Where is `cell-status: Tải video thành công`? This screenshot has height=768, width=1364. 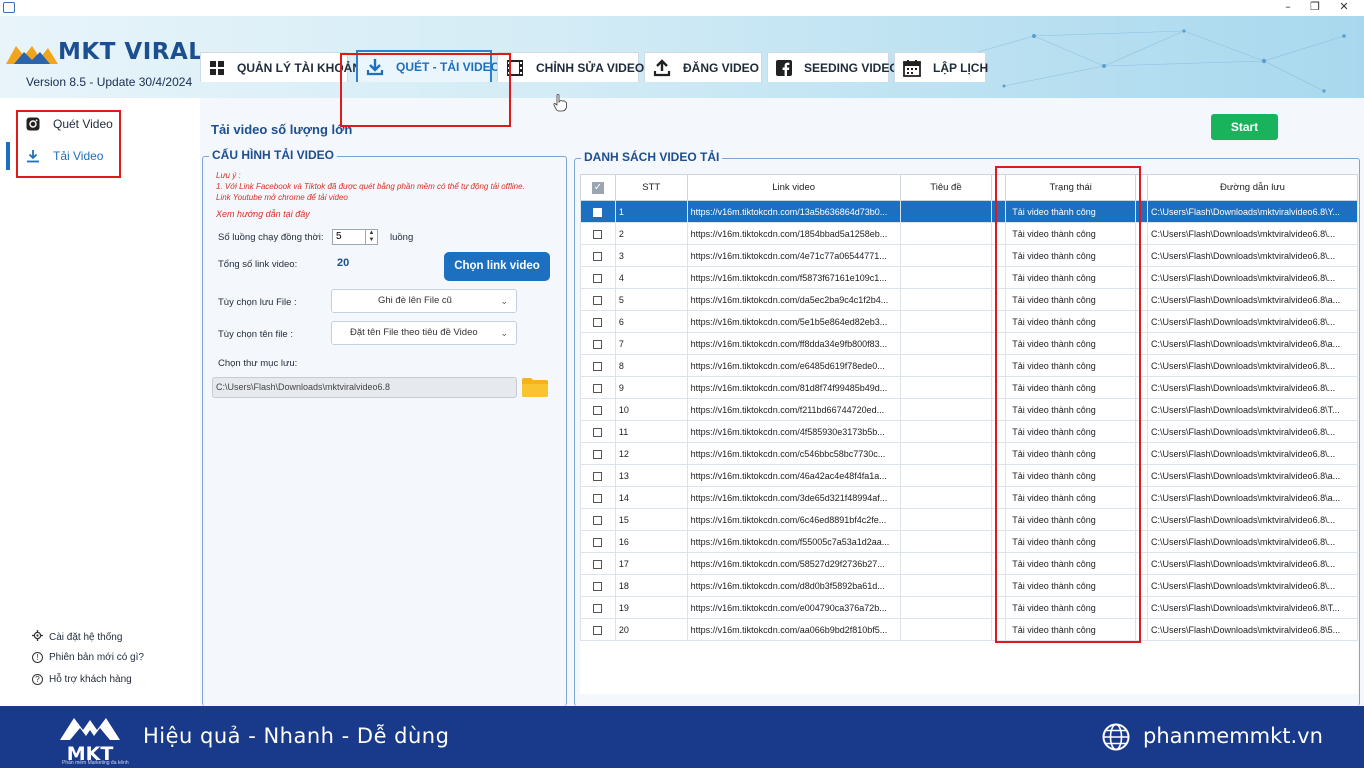
cell-status: Tải video thành công is located at coordinates (1071, 321).